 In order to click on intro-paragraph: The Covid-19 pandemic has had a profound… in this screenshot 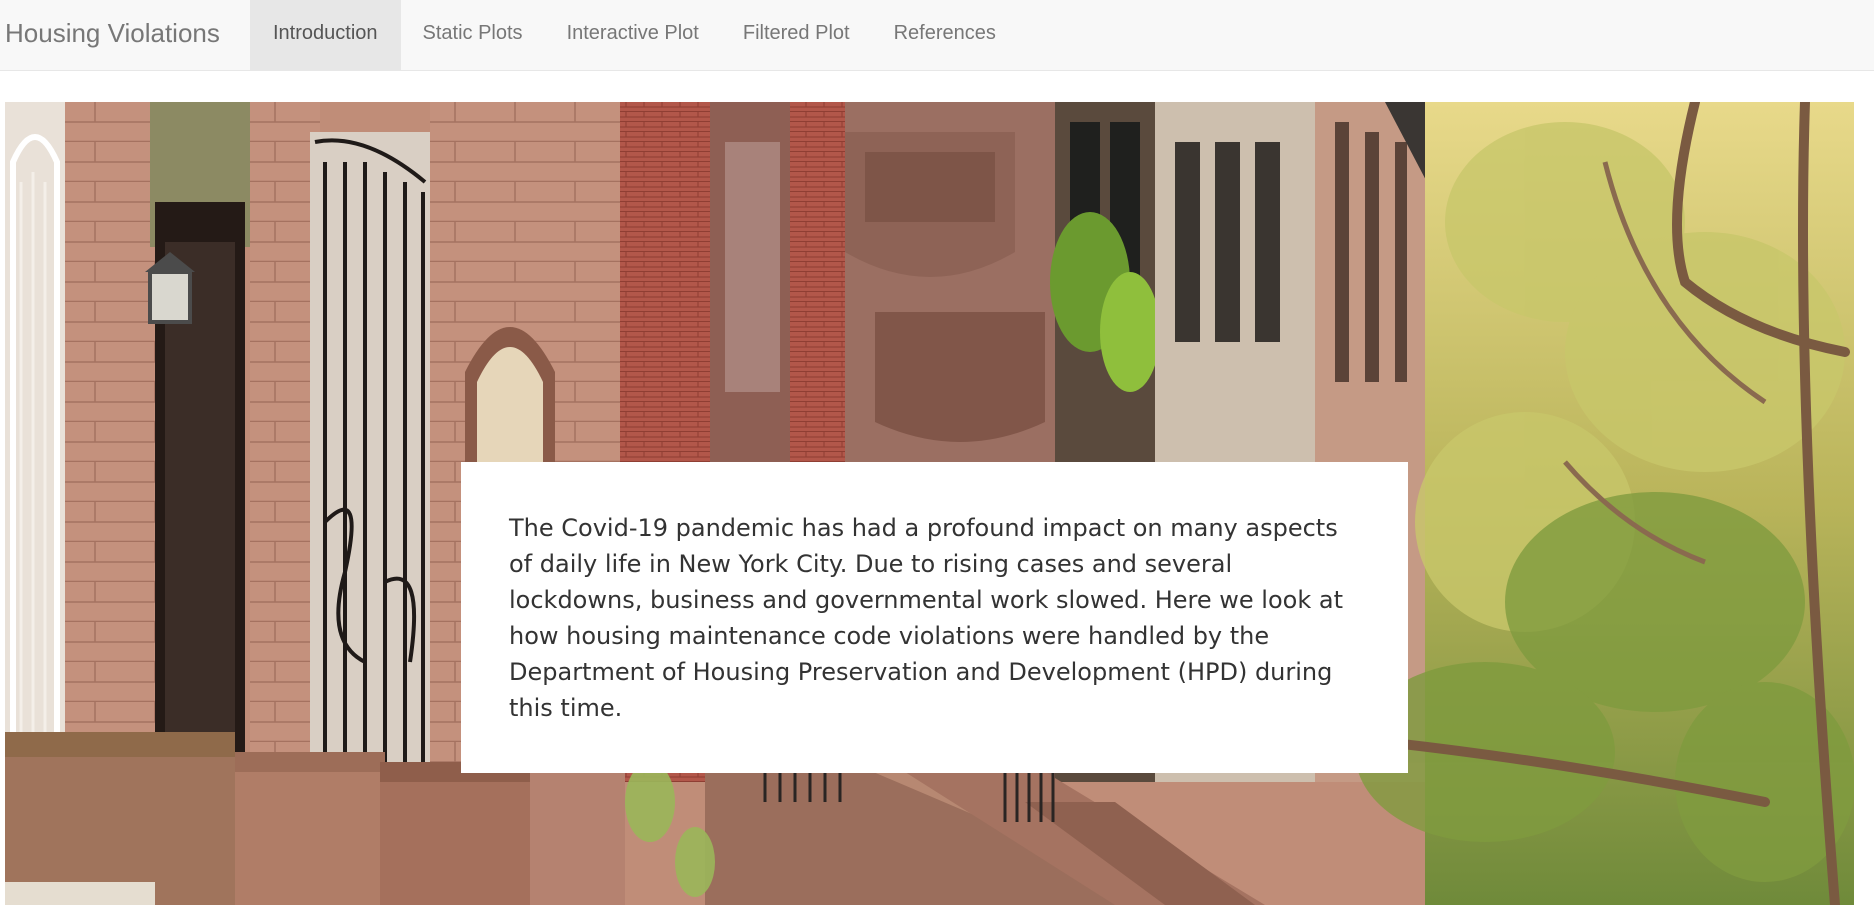, I will do `click(926, 618)`.